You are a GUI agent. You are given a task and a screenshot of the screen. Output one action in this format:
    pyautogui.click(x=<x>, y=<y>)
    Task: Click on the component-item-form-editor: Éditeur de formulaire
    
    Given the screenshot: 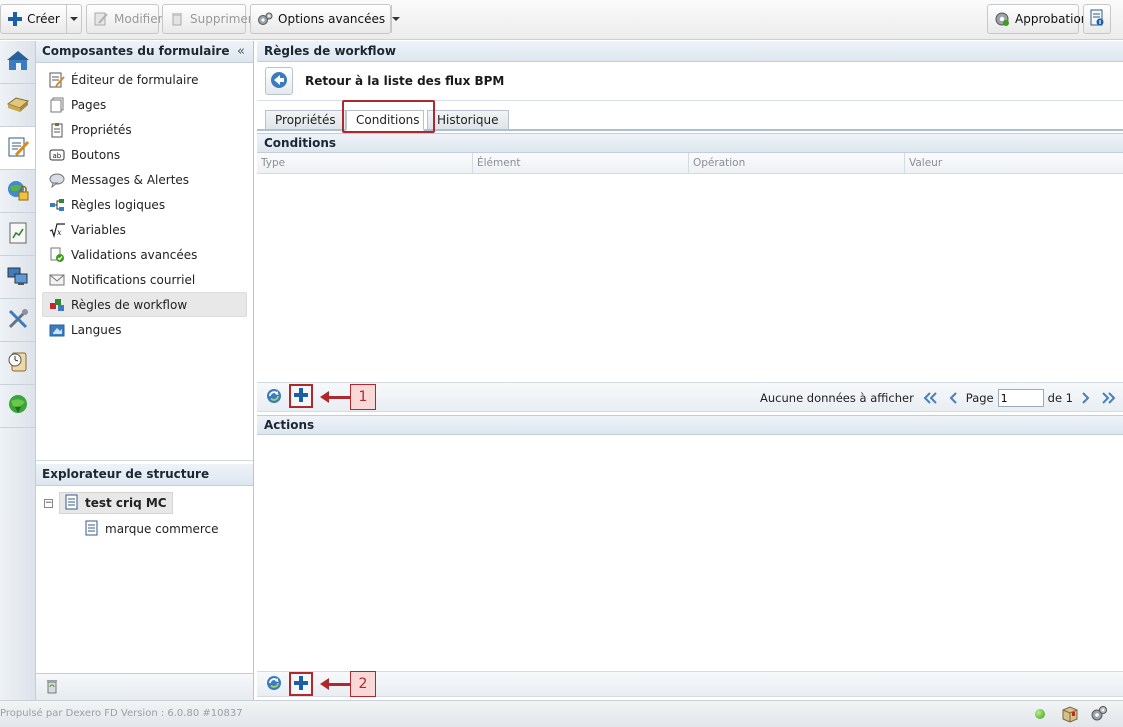 What is the action you would take?
    pyautogui.click(x=144, y=79)
    